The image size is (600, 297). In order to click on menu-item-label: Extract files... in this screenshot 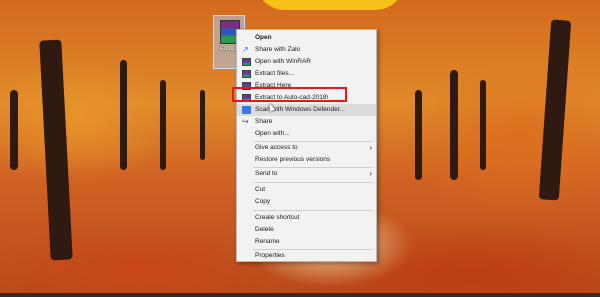, I will do `click(275, 73)`.